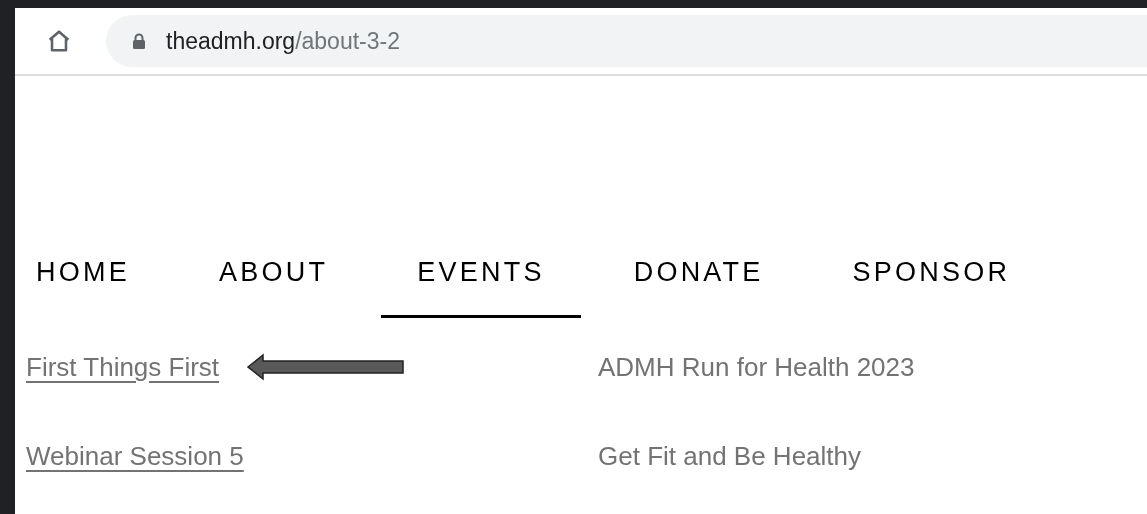  What do you see at coordinates (135, 456) in the screenshot?
I see `event-link: Webinar Session 5` at bounding box center [135, 456].